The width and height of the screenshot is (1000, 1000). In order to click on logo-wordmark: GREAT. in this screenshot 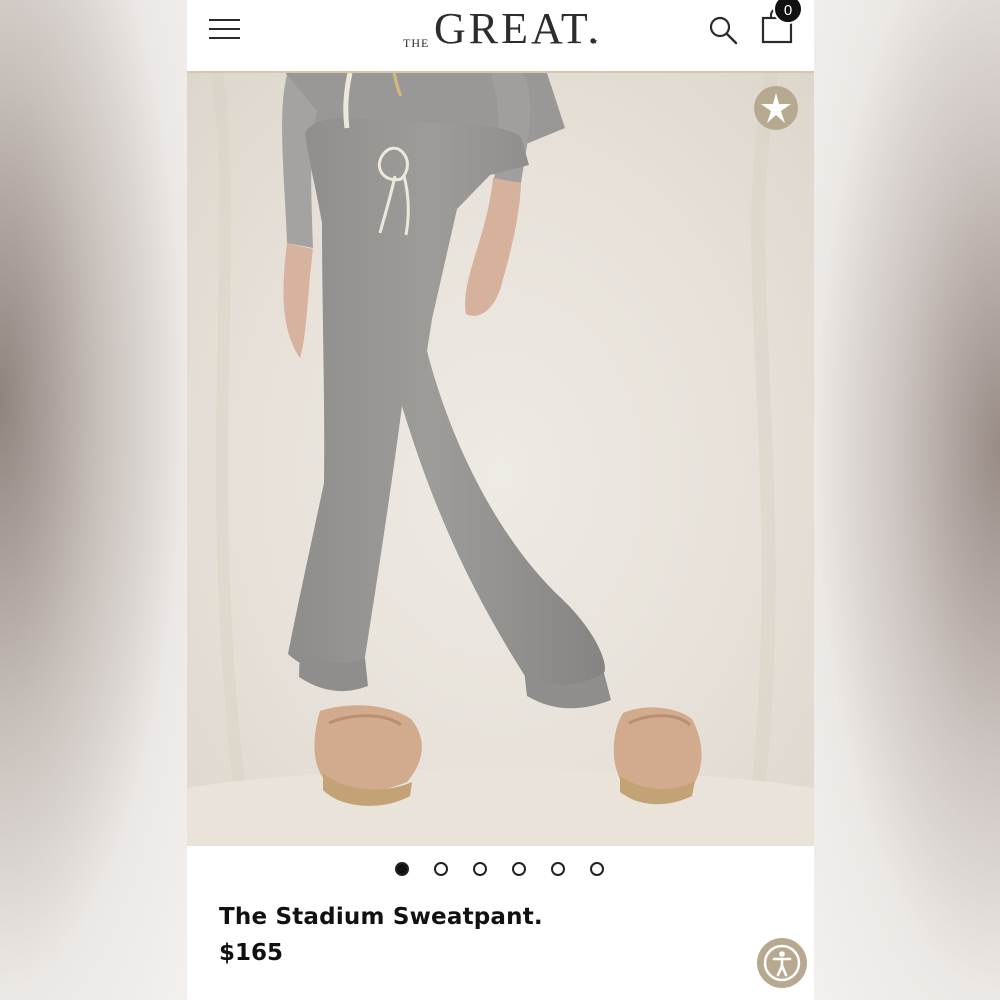, I will do `click(518, 29)`.